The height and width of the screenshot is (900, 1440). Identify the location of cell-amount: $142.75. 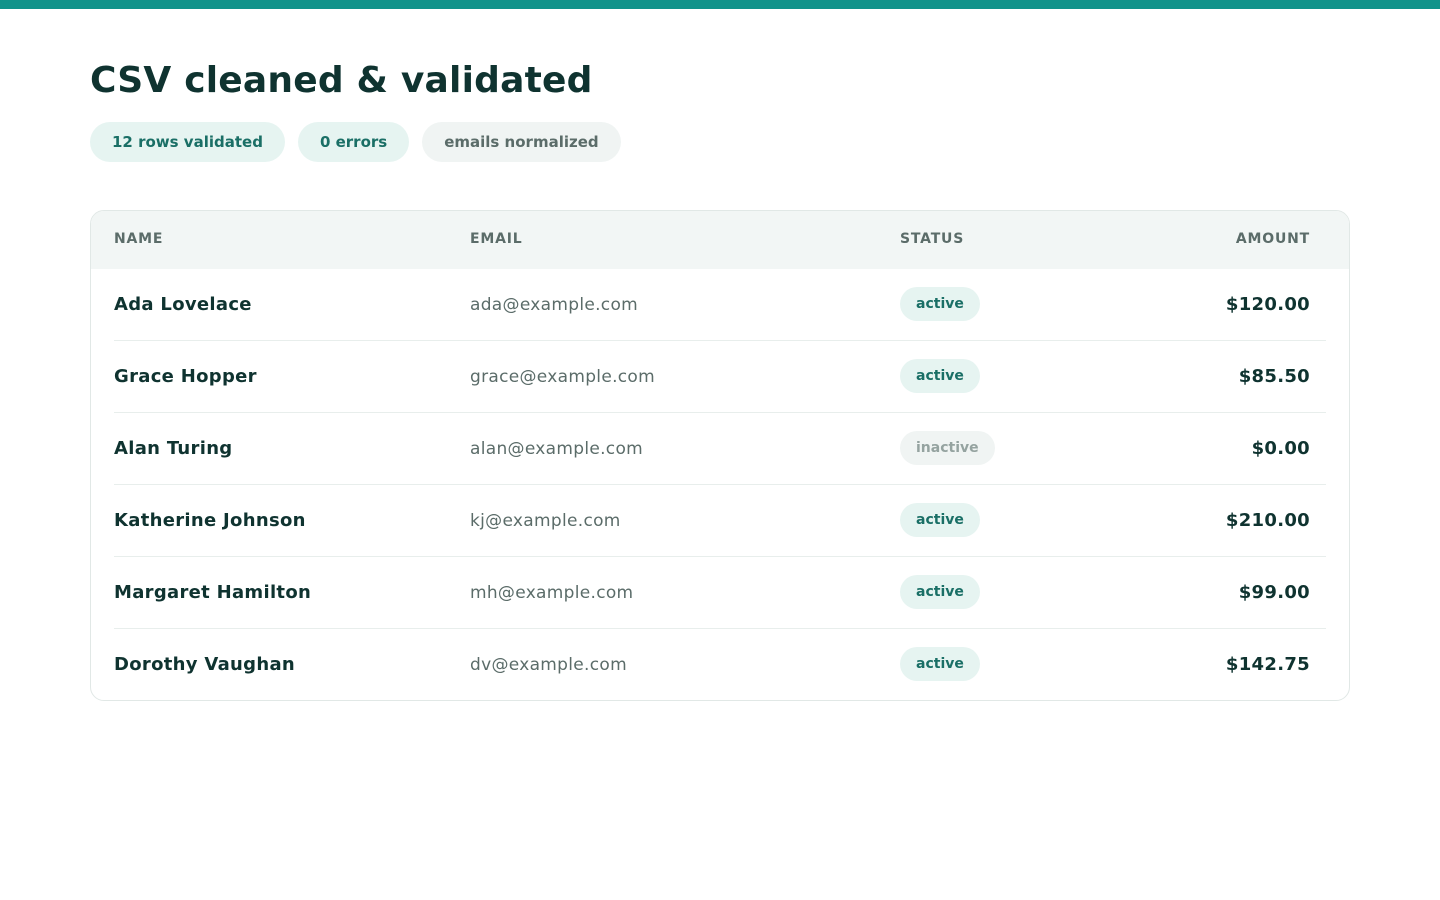
(1267, 664).